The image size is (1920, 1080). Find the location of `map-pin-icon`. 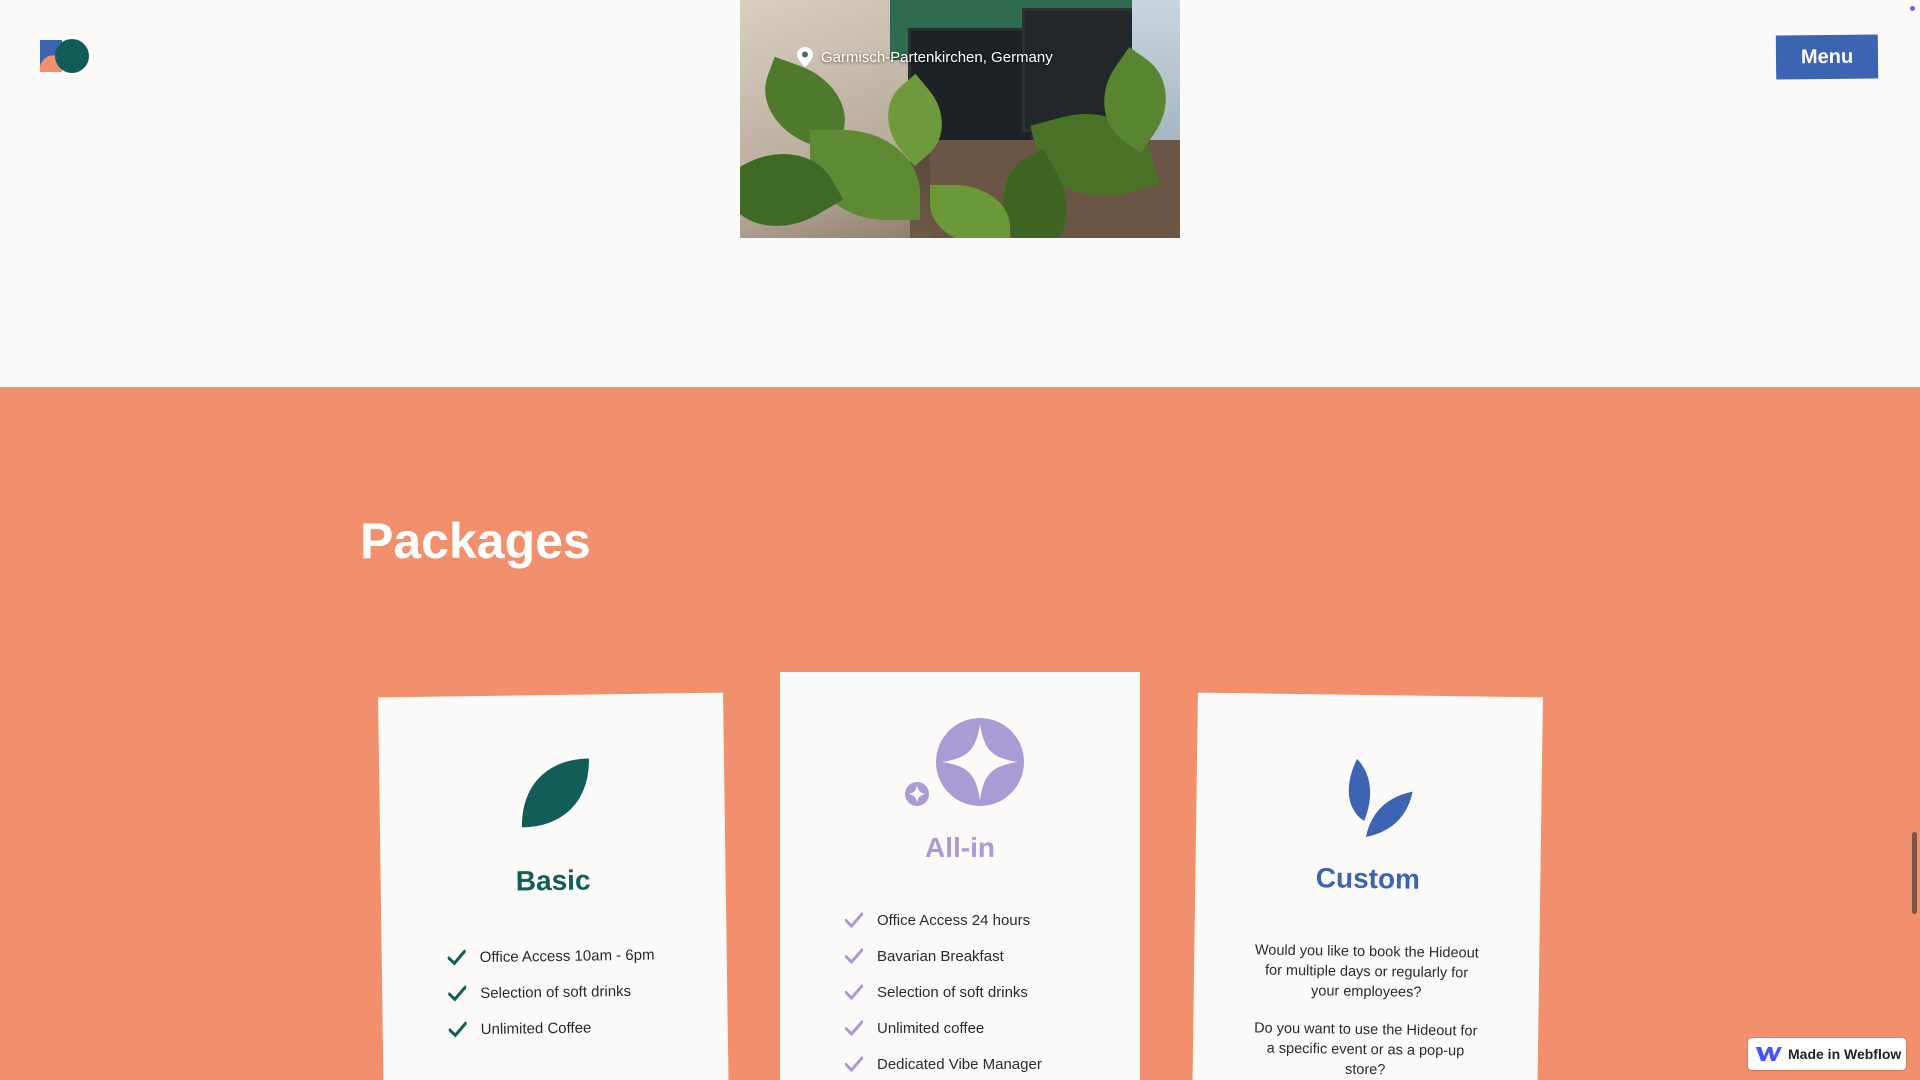

map-pin-icon is located at coordinates (805, 57).